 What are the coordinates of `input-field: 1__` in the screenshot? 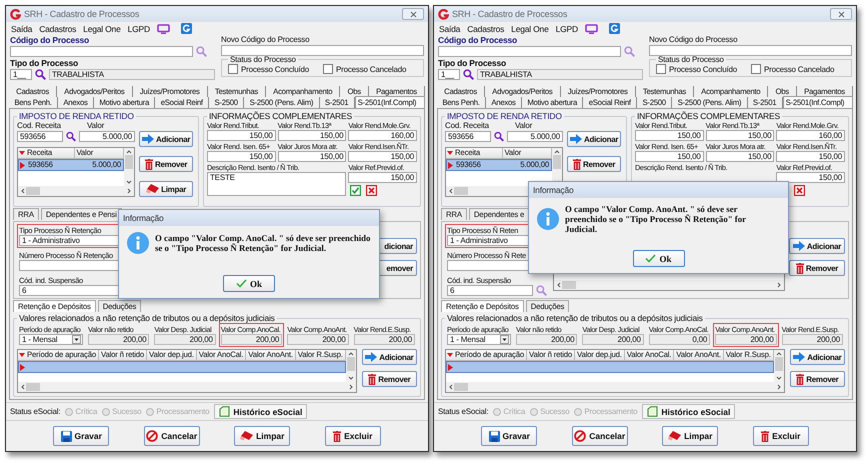 It's located at (449, 74).